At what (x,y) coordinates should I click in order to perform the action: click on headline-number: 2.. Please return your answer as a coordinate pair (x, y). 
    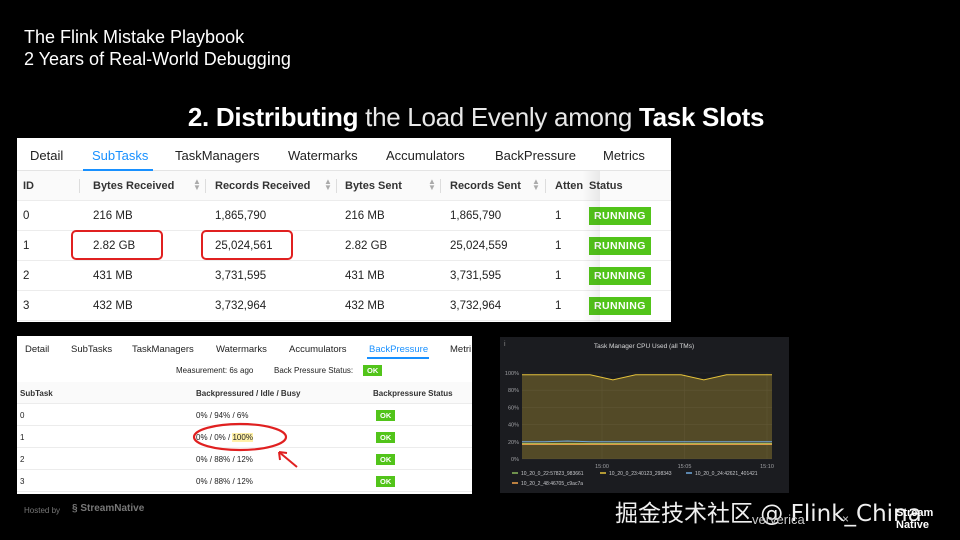
    Looking at the image, I should click on (198, 117).